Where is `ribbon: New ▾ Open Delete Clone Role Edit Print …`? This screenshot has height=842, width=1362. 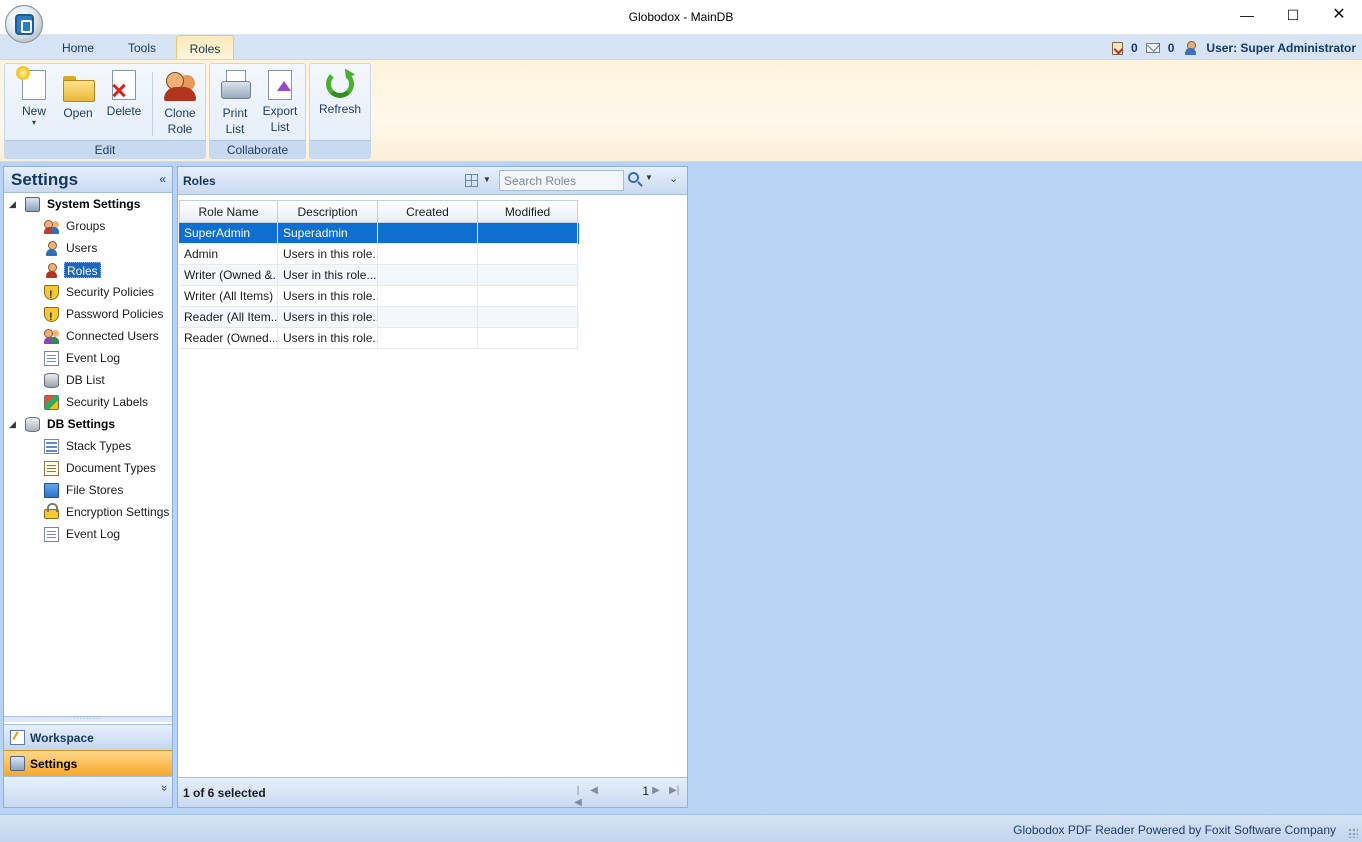
ribbon: New ▾ Open Delete Clone Role Edit Print … is located at coordinates (681, 110).